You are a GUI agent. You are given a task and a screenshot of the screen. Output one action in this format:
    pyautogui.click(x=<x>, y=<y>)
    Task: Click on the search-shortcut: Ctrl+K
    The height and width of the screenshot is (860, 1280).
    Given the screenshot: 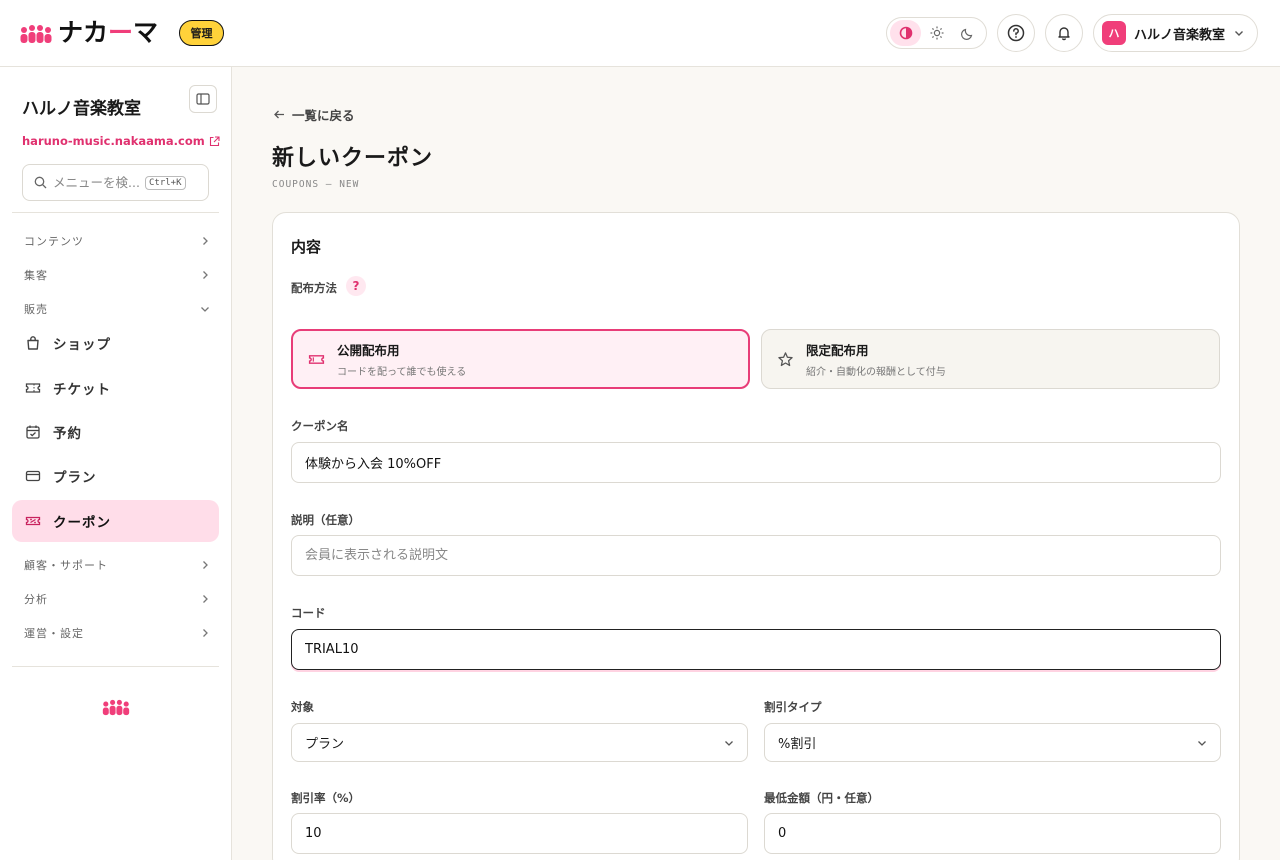 What is the action you would take?
    pyautogui.click(x=165, y=182)
    